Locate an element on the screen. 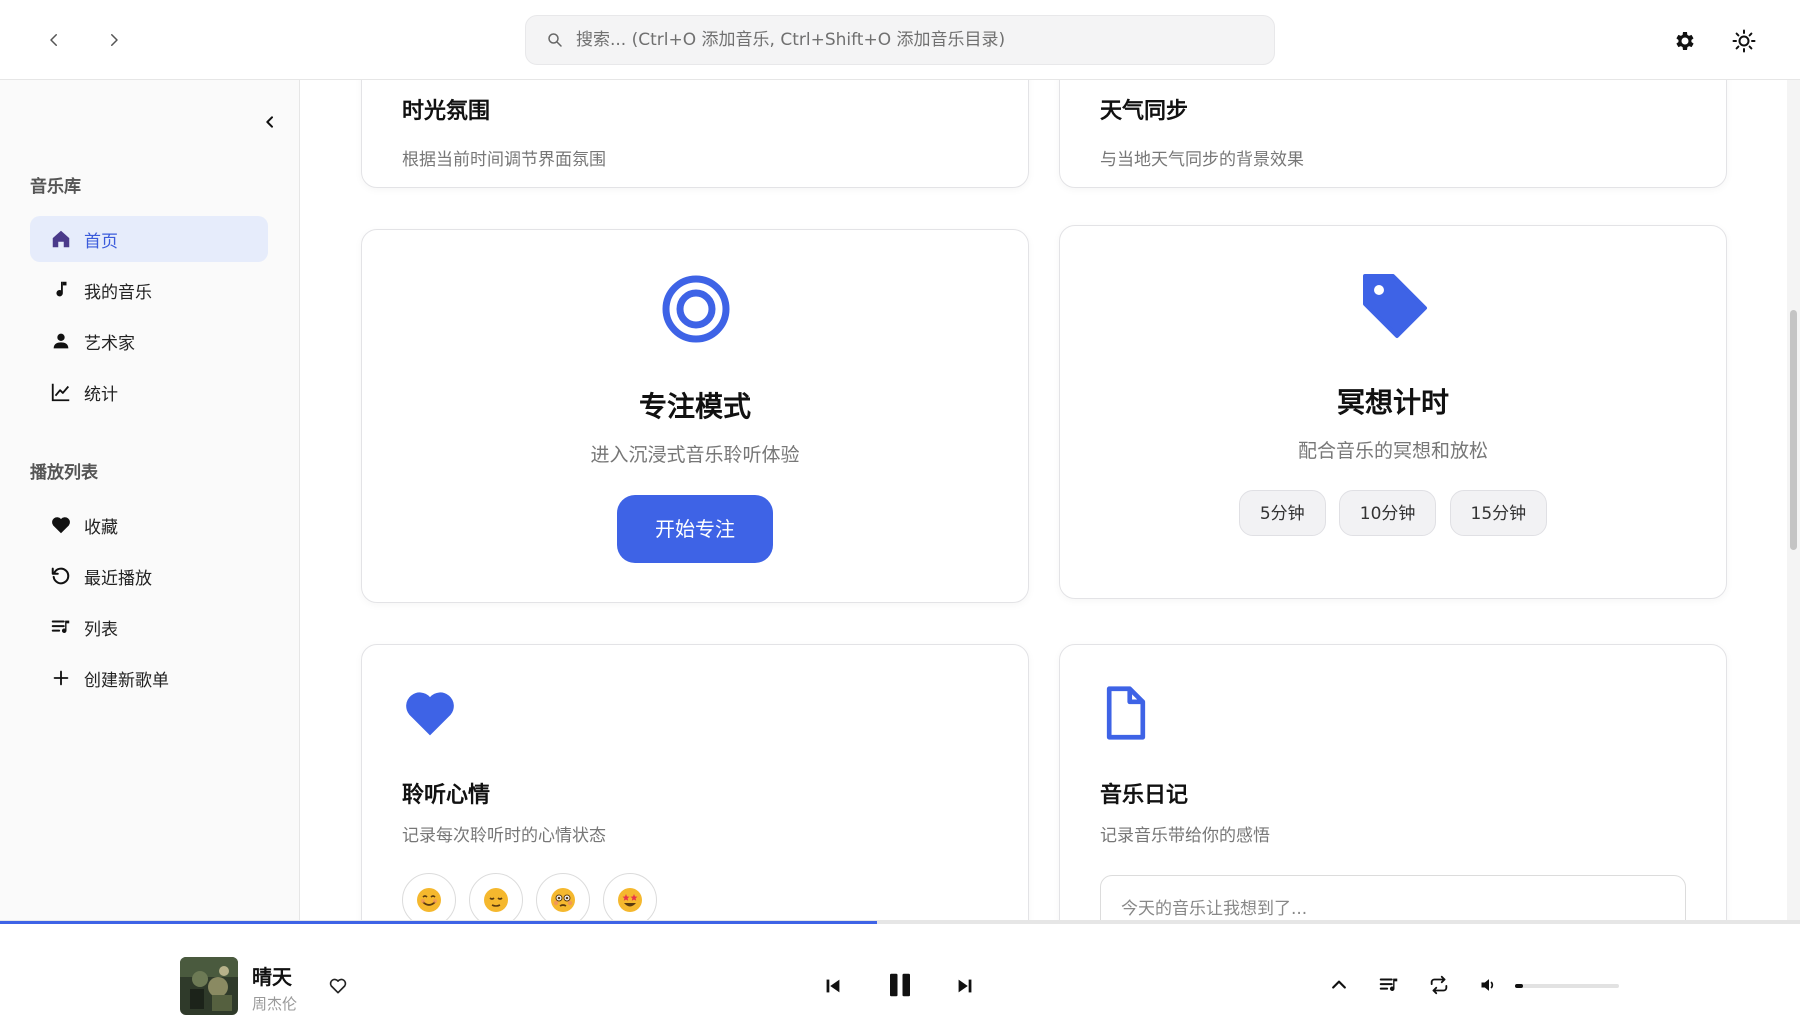 This screenshot has width=1800, height=1020. ambience-card: 时光氛围 根据当前时间调节界面氛围 is located at coordinates (695, 134).